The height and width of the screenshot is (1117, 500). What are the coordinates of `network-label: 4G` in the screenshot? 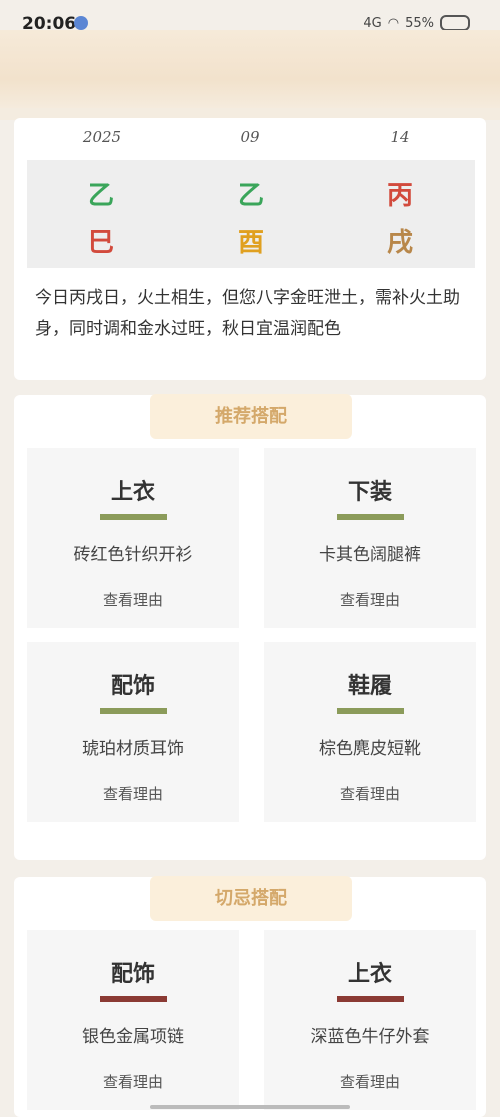 It's located at (372, 23).